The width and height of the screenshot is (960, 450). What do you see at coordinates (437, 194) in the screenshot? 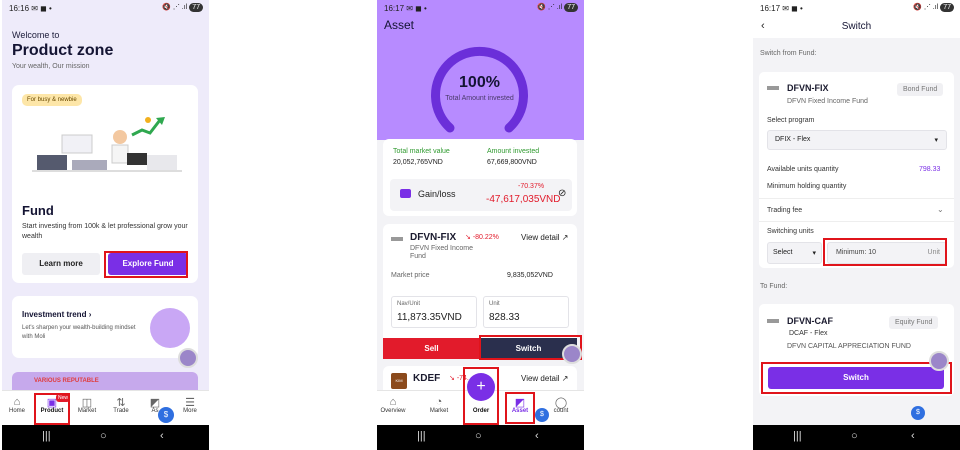
I see `gain-loss-label: Gain/loss` at bounding box center [437, 194].